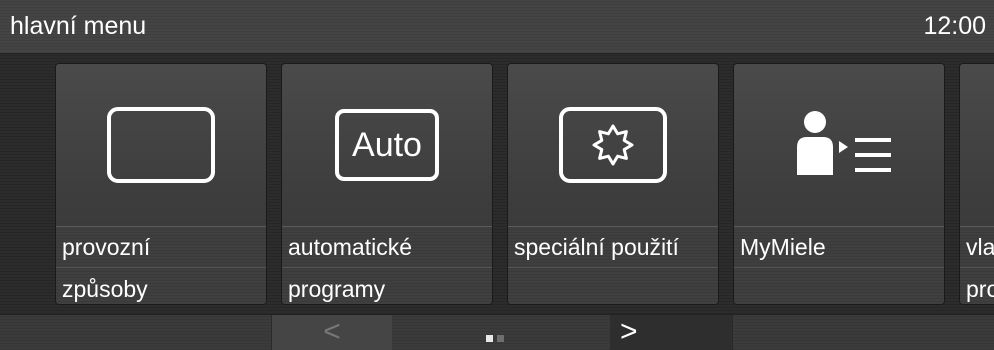 The height and width of the screenshot is (350, 994). Describe the element at coordinates (783, 247) in the screenshot. I see `tile-label: MyMiele` at that location.